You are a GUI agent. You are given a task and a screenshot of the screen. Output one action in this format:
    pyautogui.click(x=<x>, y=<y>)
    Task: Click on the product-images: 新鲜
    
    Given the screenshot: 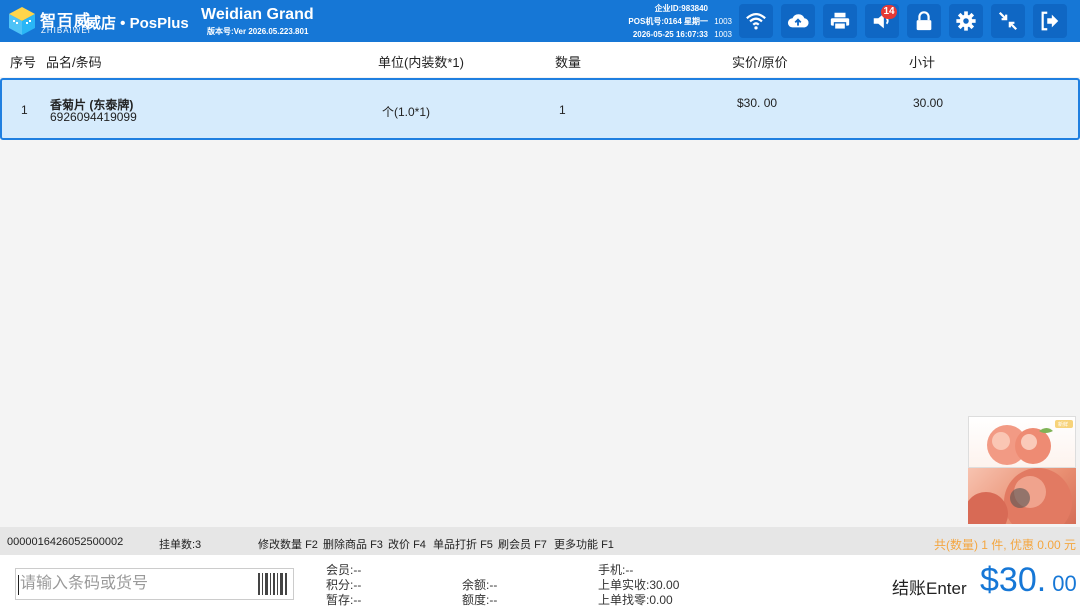 What is the action you would take?
    pyautogui.click(x=1022, y=470)
    